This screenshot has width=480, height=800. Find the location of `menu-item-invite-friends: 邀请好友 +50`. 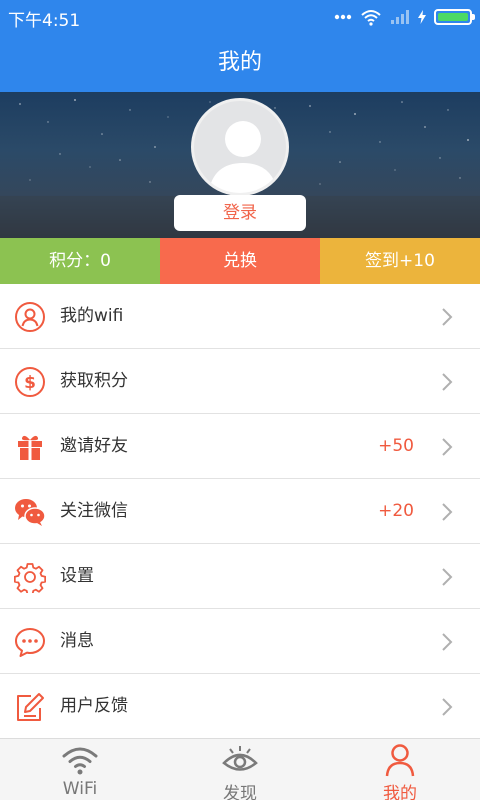

menu-item-invite-friends: 邀请好友 +50 is located at coordinates (240, 446).